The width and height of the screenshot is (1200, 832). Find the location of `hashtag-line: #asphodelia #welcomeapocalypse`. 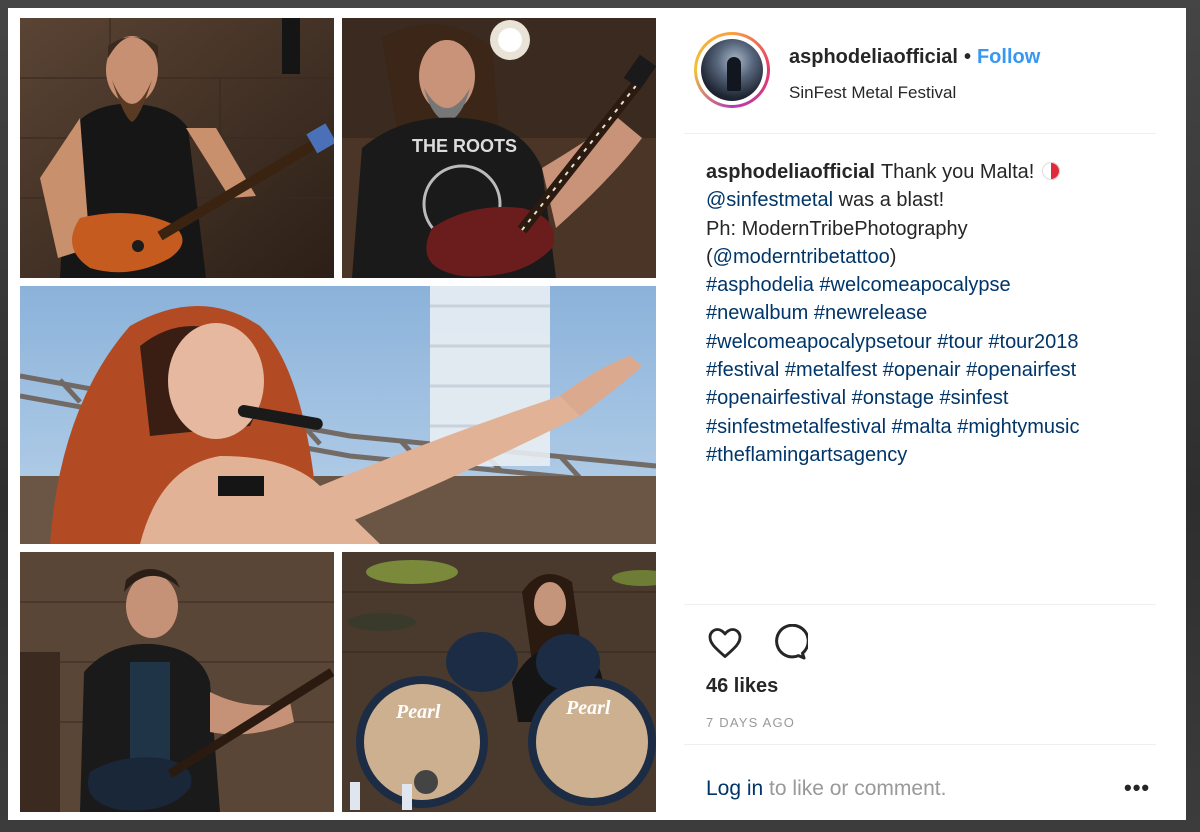

hashtag-line: #asphodelia #welcomeapocalypse is located at coordinates (926, 285).